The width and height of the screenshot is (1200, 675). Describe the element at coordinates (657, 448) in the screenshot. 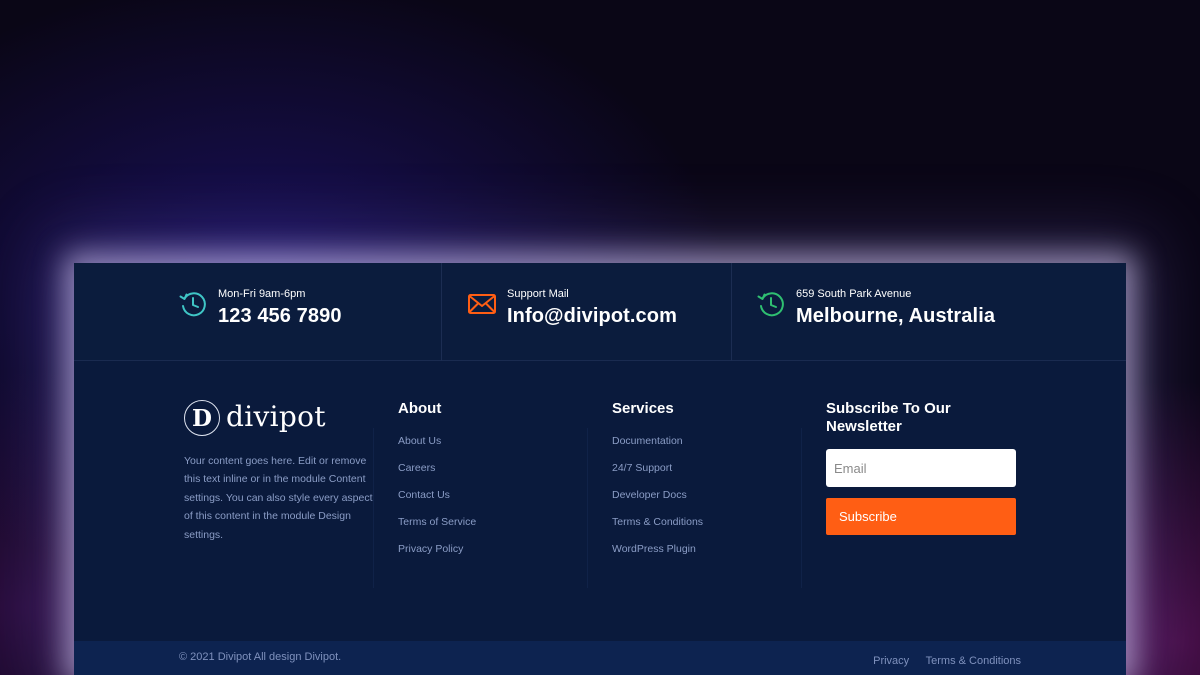

I see `services-link-documentation: Documentation` at that location.